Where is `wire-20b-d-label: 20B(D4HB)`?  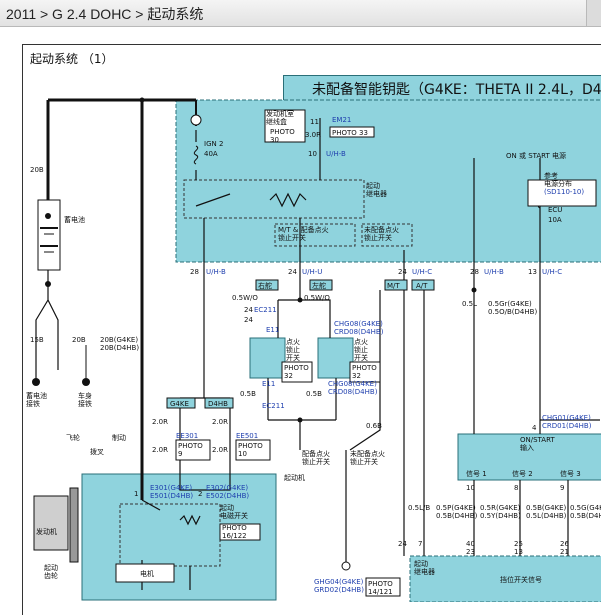 wire-20b-d-label: 20B(D4HB) is located at coordinates (119, 348).